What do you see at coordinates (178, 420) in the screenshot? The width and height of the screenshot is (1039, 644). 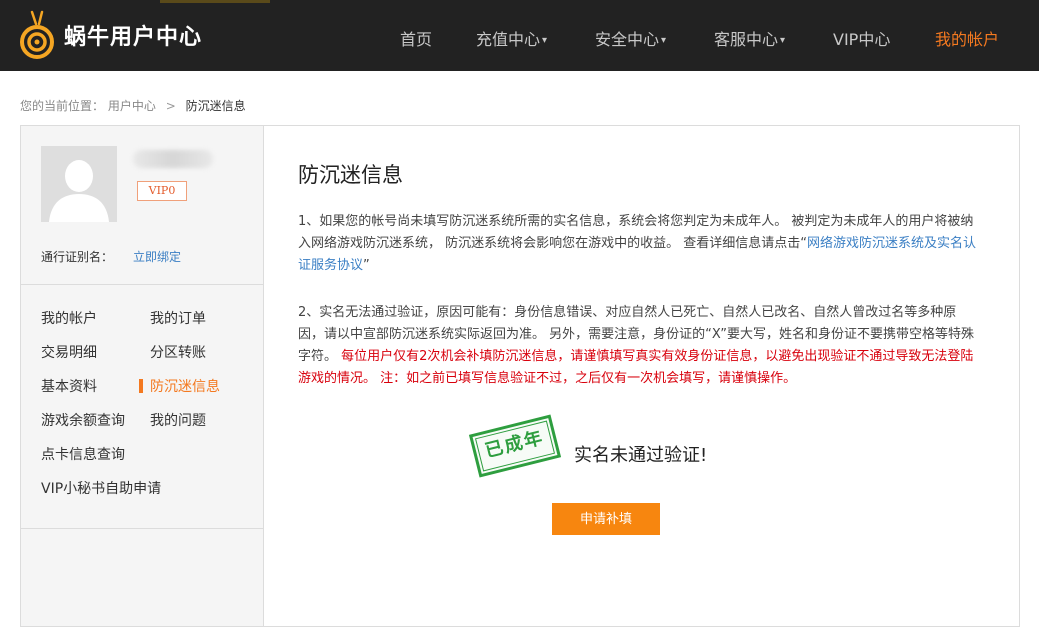 I see `sidebar-item-my-questions: 我的问题` at bounding box center [178, 420].